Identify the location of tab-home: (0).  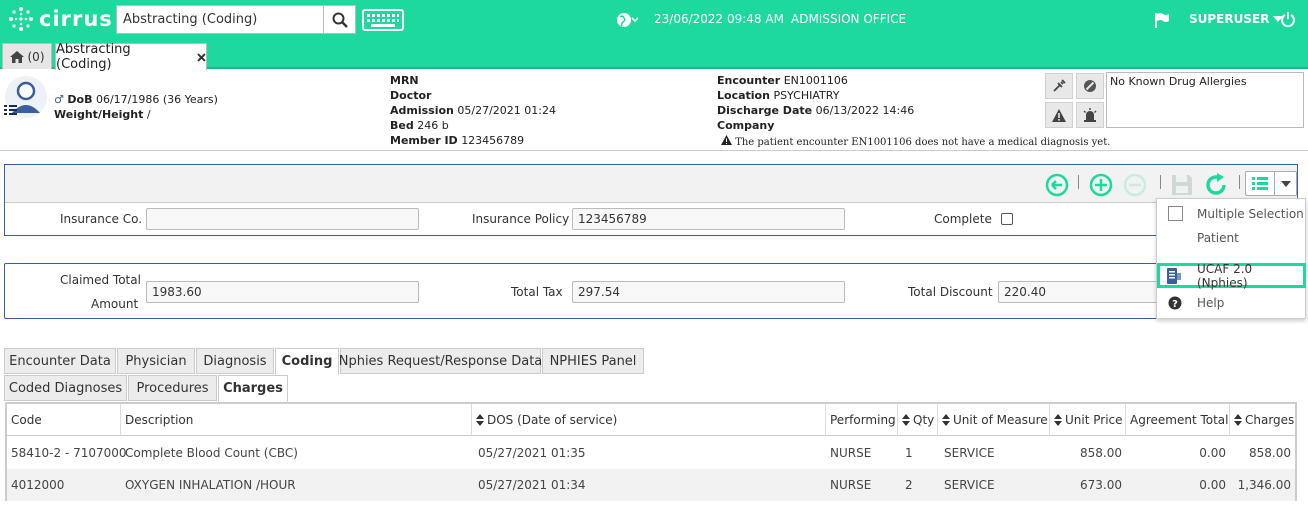
(27, 56).